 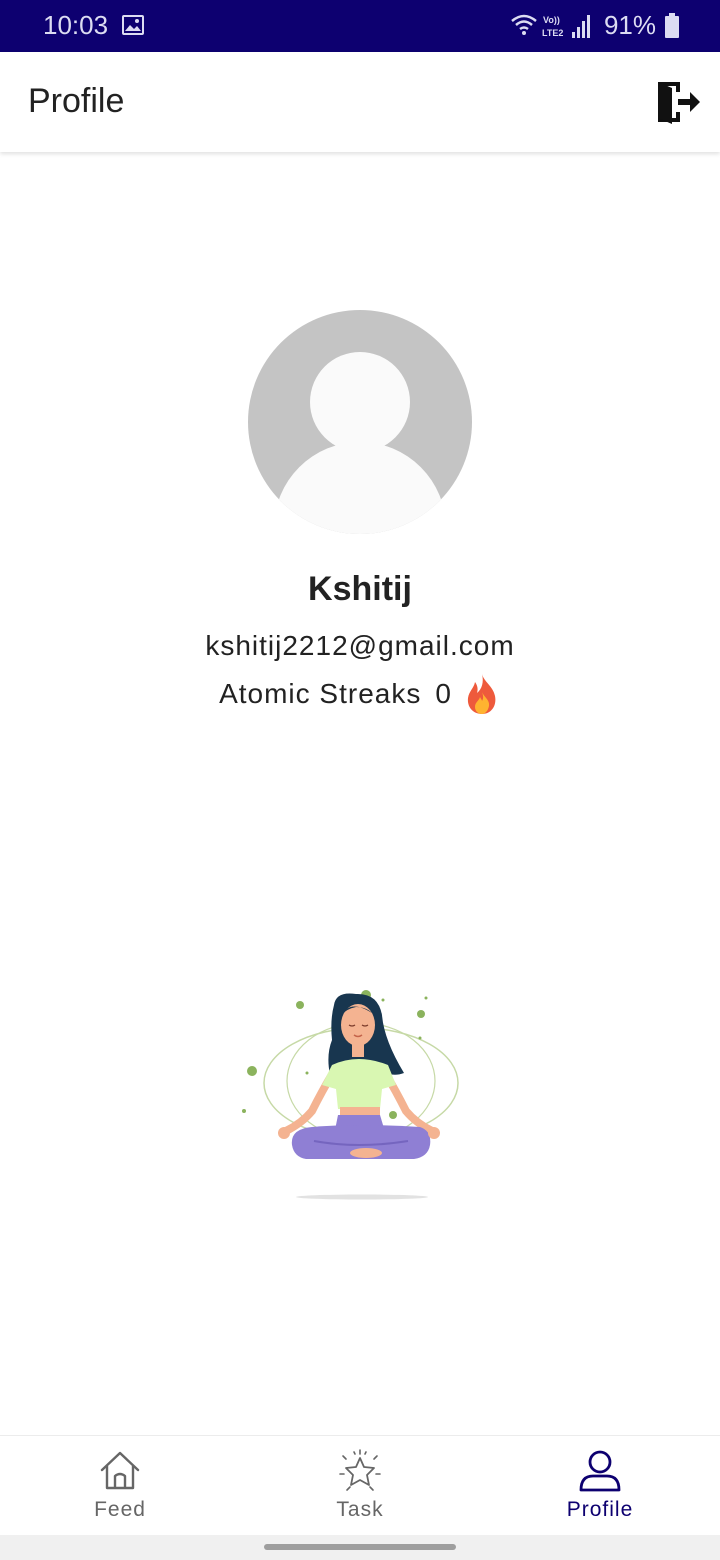 I want to click on battery-icon, so click(x=672, y=25).